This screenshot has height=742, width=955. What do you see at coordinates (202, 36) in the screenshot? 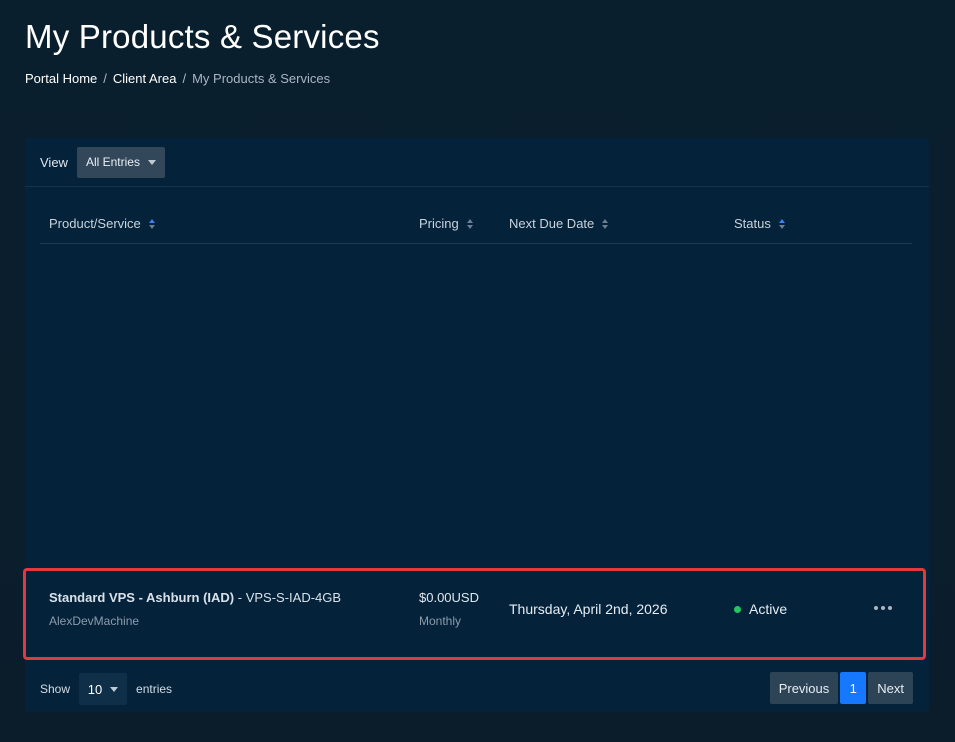
I see `page-title: My Products & Services` at bounding box center [202, 36].